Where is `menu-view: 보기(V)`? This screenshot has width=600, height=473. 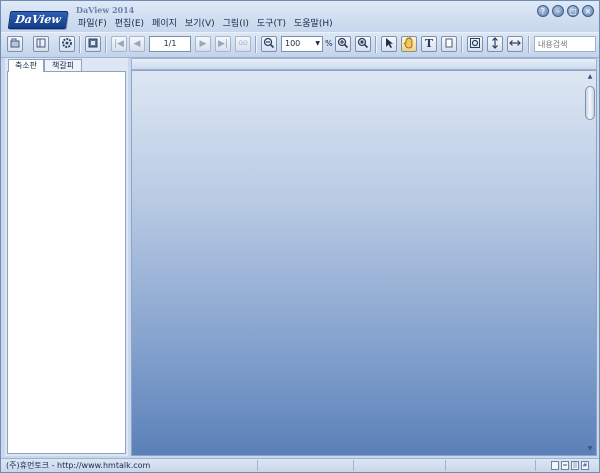
menu-view: 보기(V) is located at coordinates (200, 24).